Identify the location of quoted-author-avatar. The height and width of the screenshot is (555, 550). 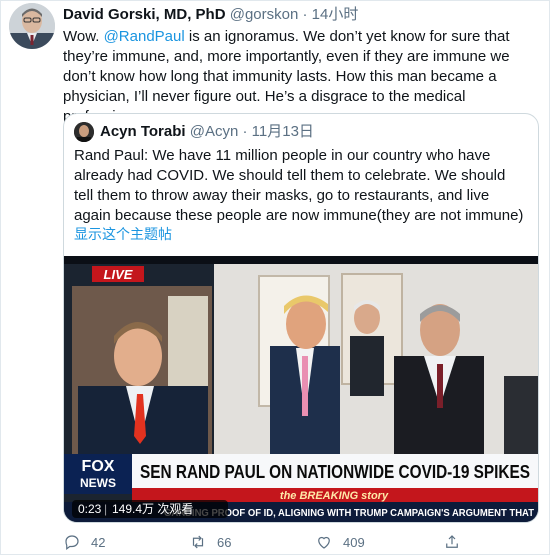
(84, 132).